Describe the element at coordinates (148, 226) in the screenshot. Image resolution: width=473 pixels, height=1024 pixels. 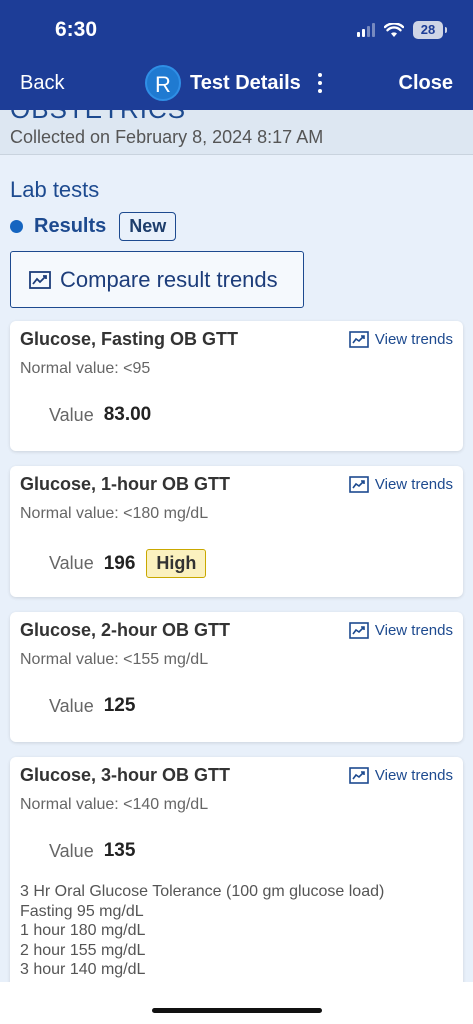
I see `new-badge: New` at that location.